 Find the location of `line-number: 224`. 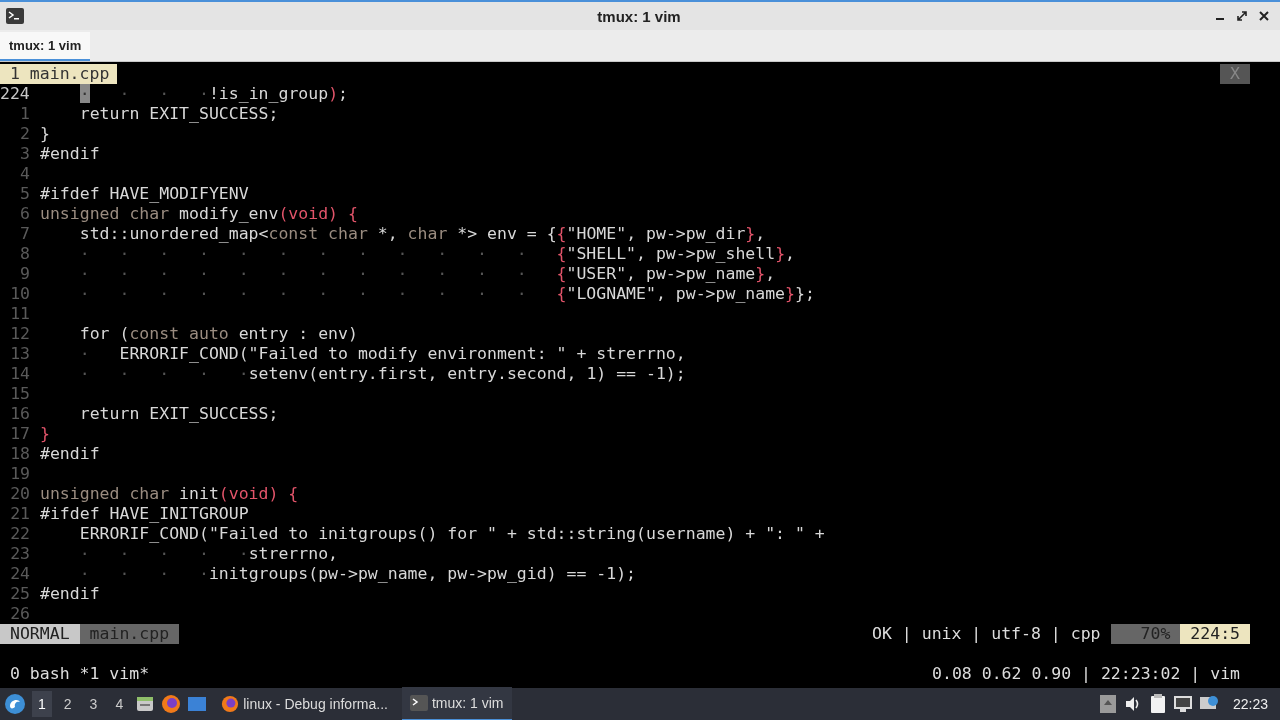

line-number: 224 is located at coordinates (15, 94).